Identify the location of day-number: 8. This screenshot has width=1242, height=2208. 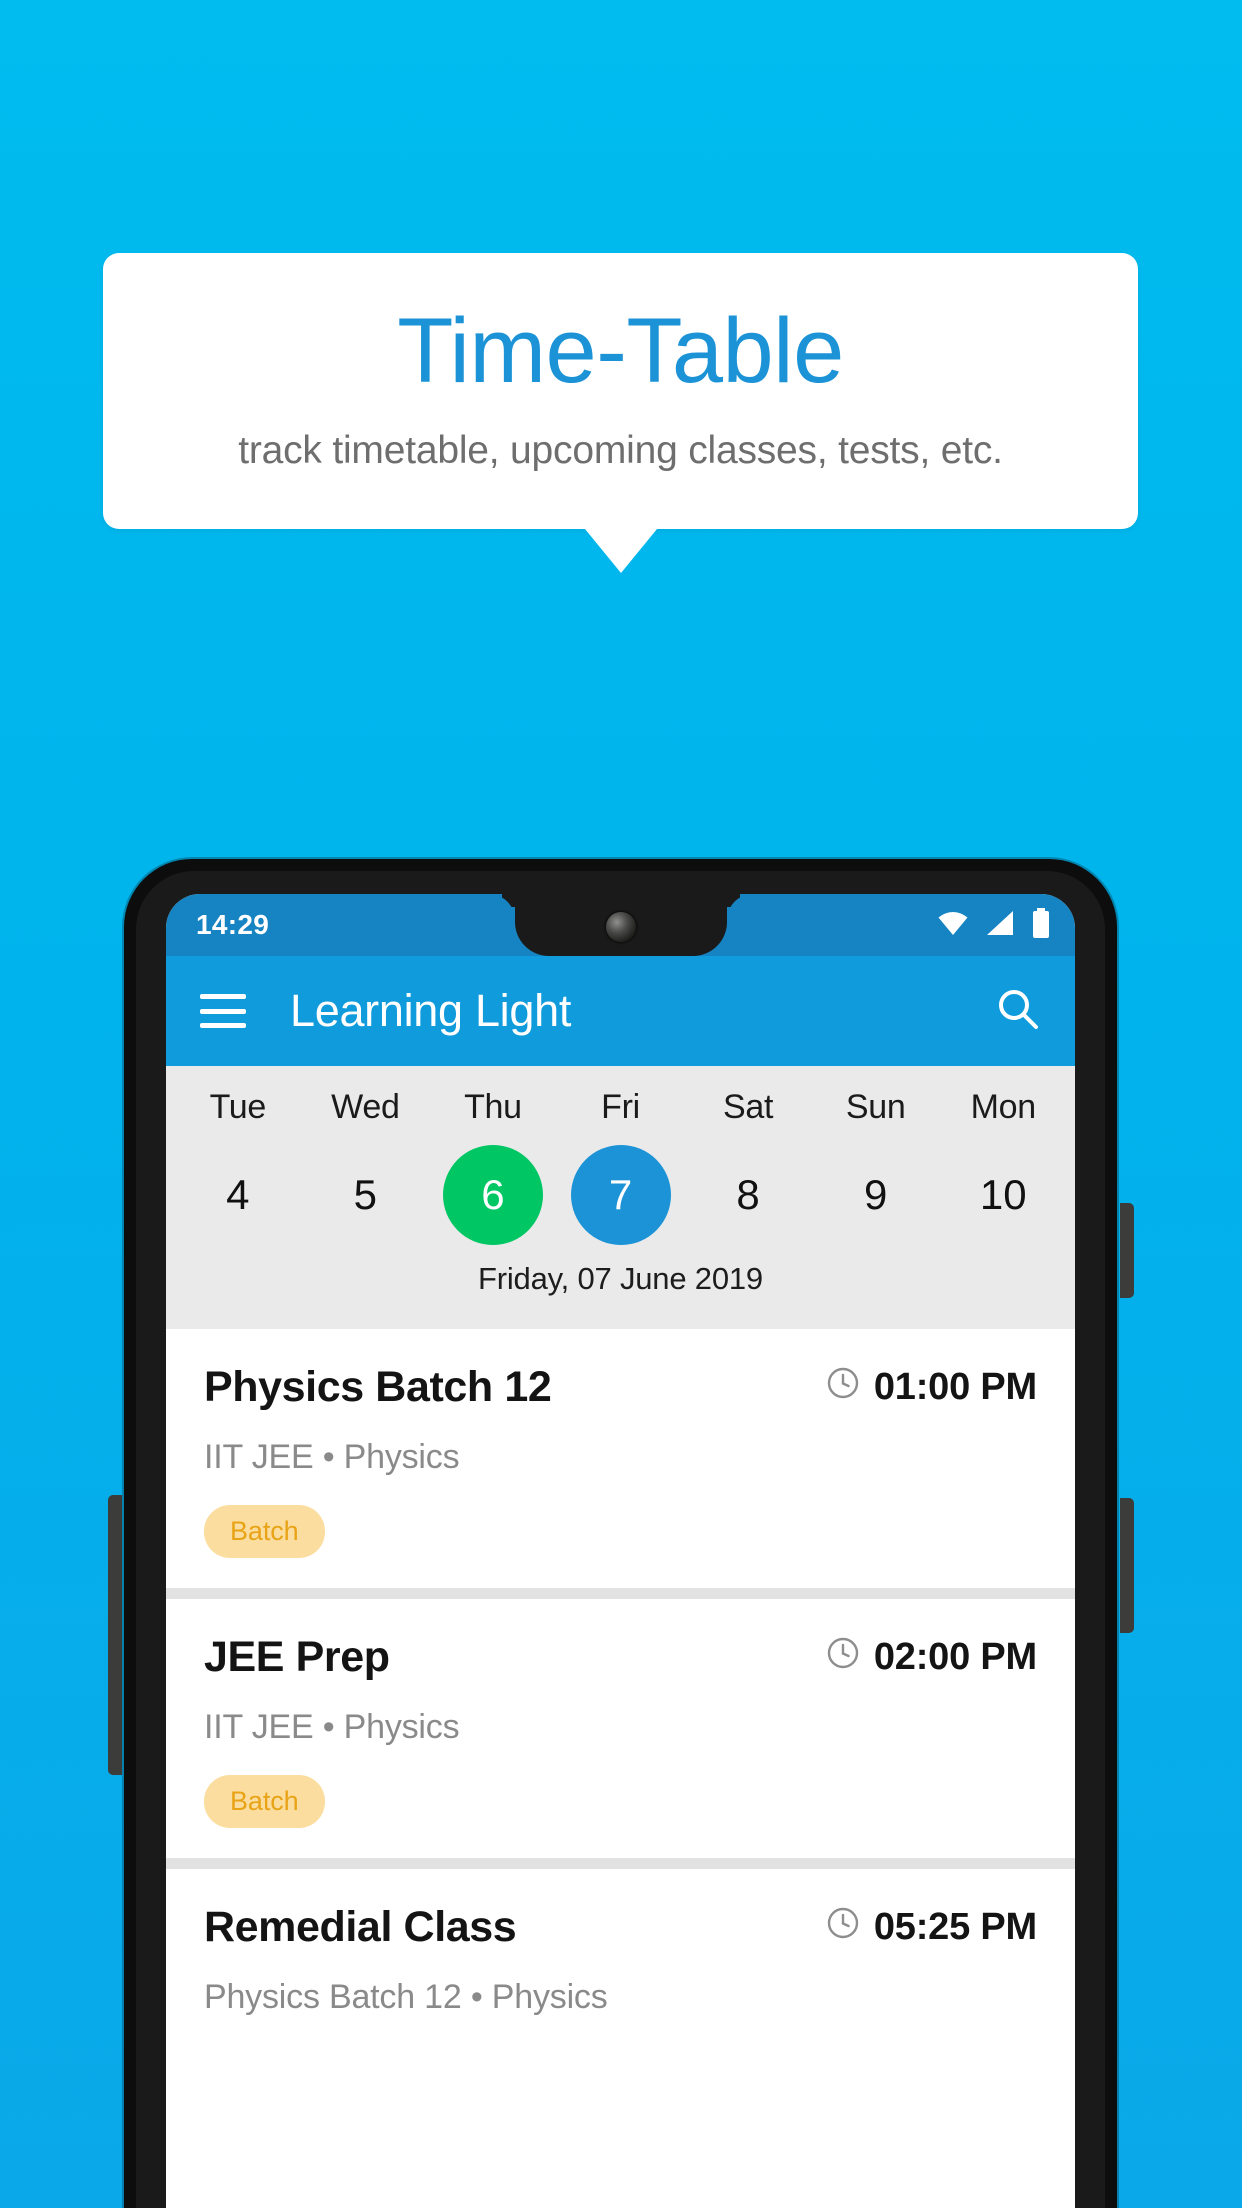
(748, 1194).